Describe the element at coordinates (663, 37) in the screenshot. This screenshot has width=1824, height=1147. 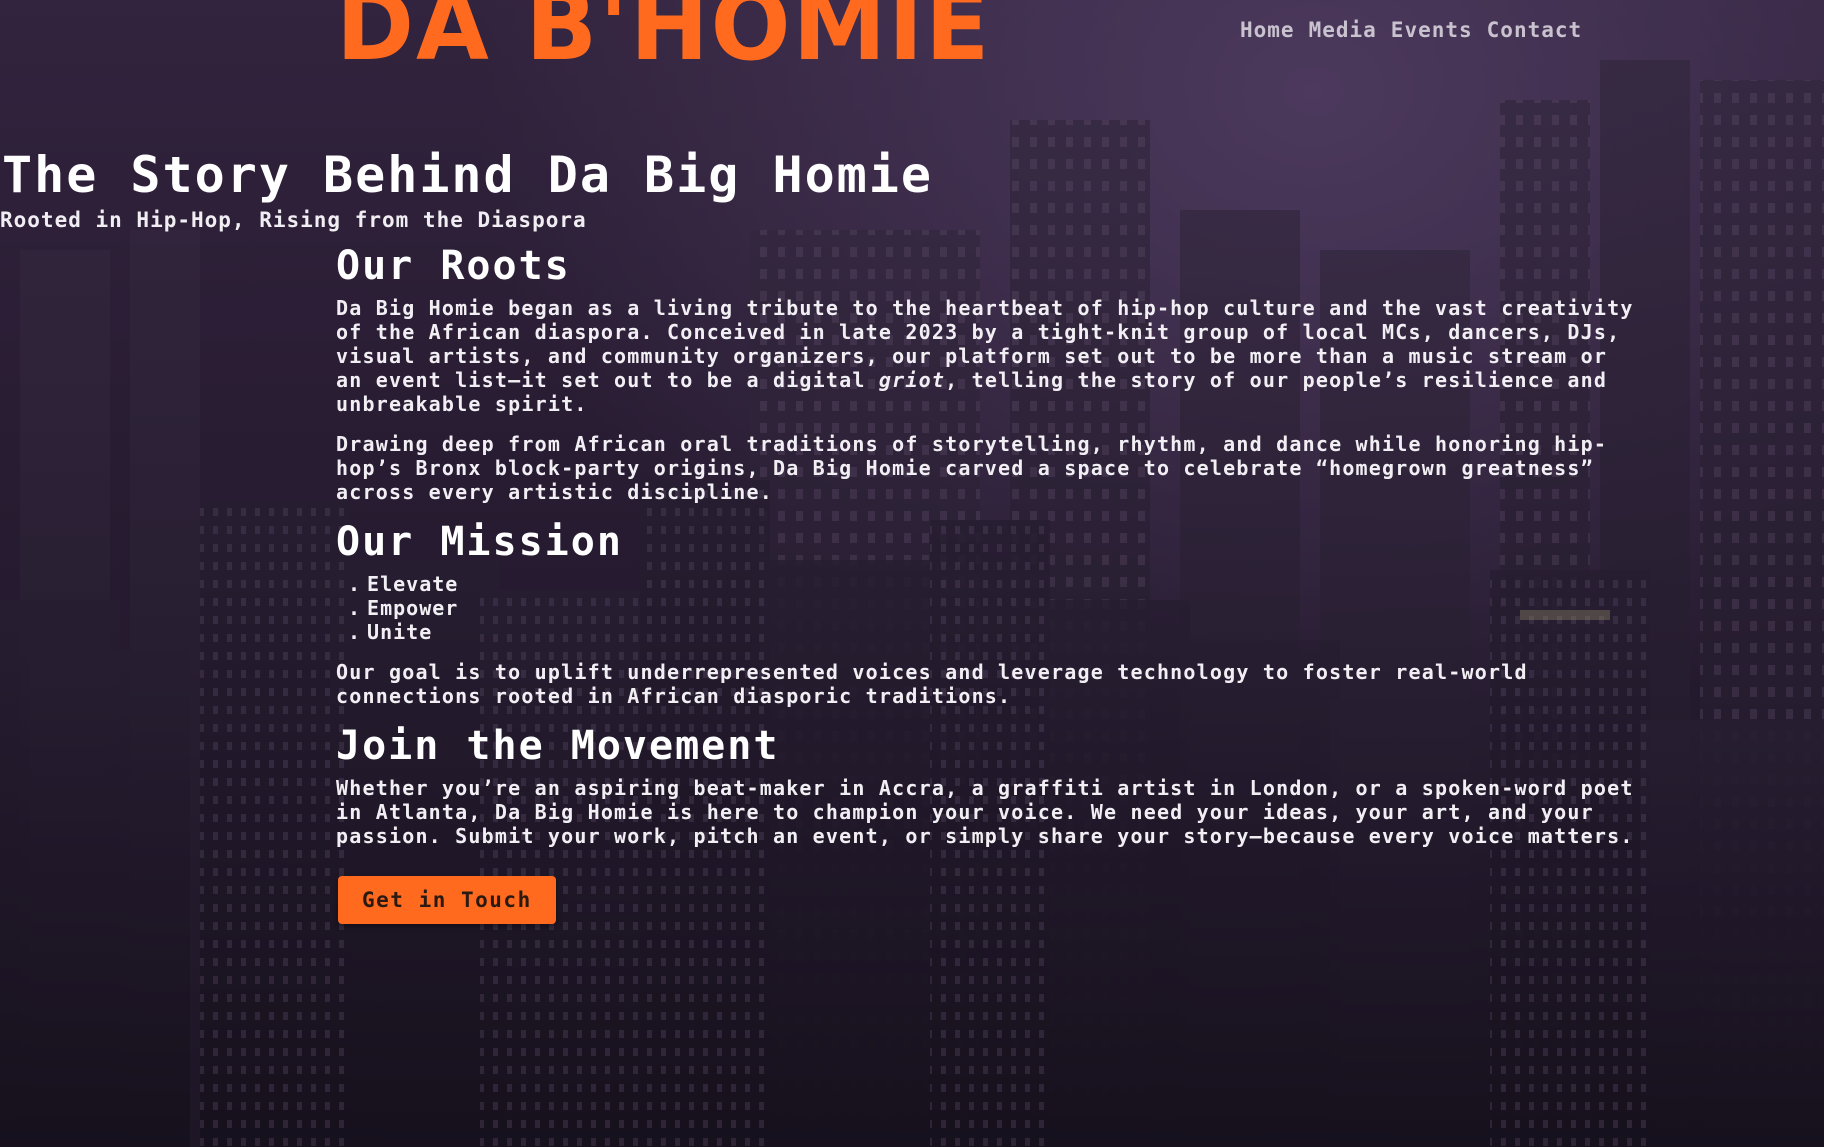
I see `site-logo: DA B'HOMIE` at that location.